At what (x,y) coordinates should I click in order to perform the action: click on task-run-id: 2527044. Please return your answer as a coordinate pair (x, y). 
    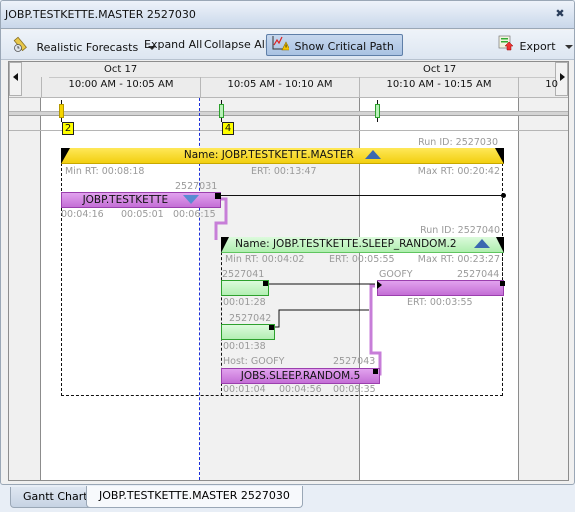
    Looking at the image, I should click on (478, 274).